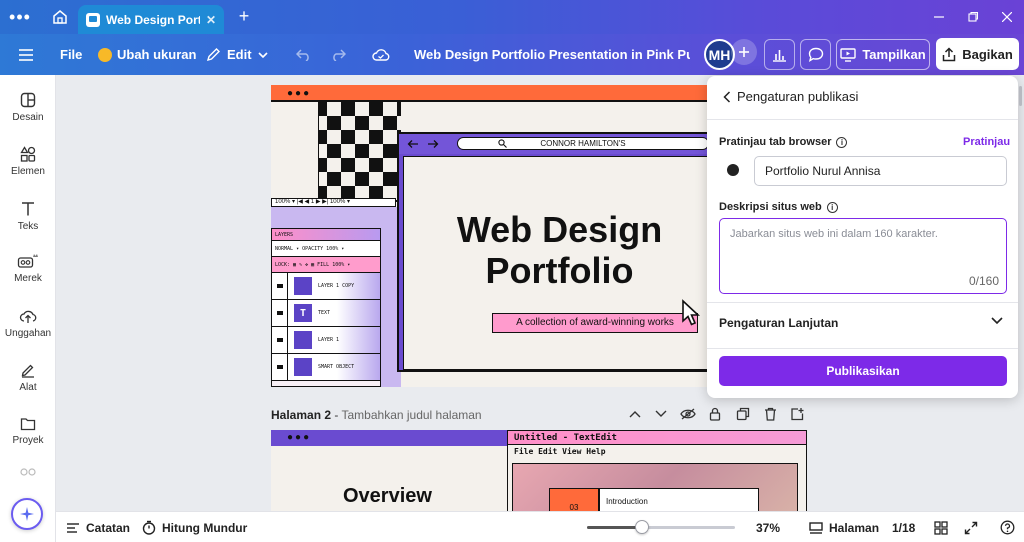 The width and height of the screenshot is (1024, 542). Describe the element at coordinates (336, 367) in the screenshot. I see `layer-name: SMART OBJECT` at that location.